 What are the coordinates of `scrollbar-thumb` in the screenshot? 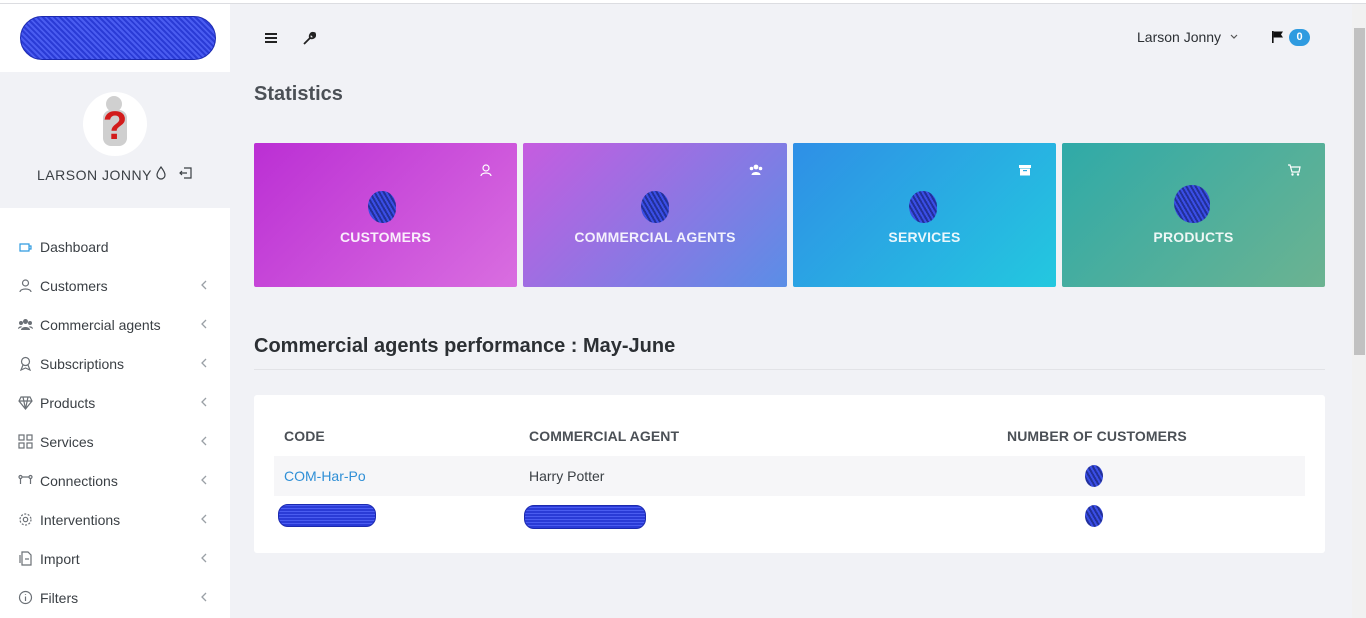 It's located at (1359, 191).